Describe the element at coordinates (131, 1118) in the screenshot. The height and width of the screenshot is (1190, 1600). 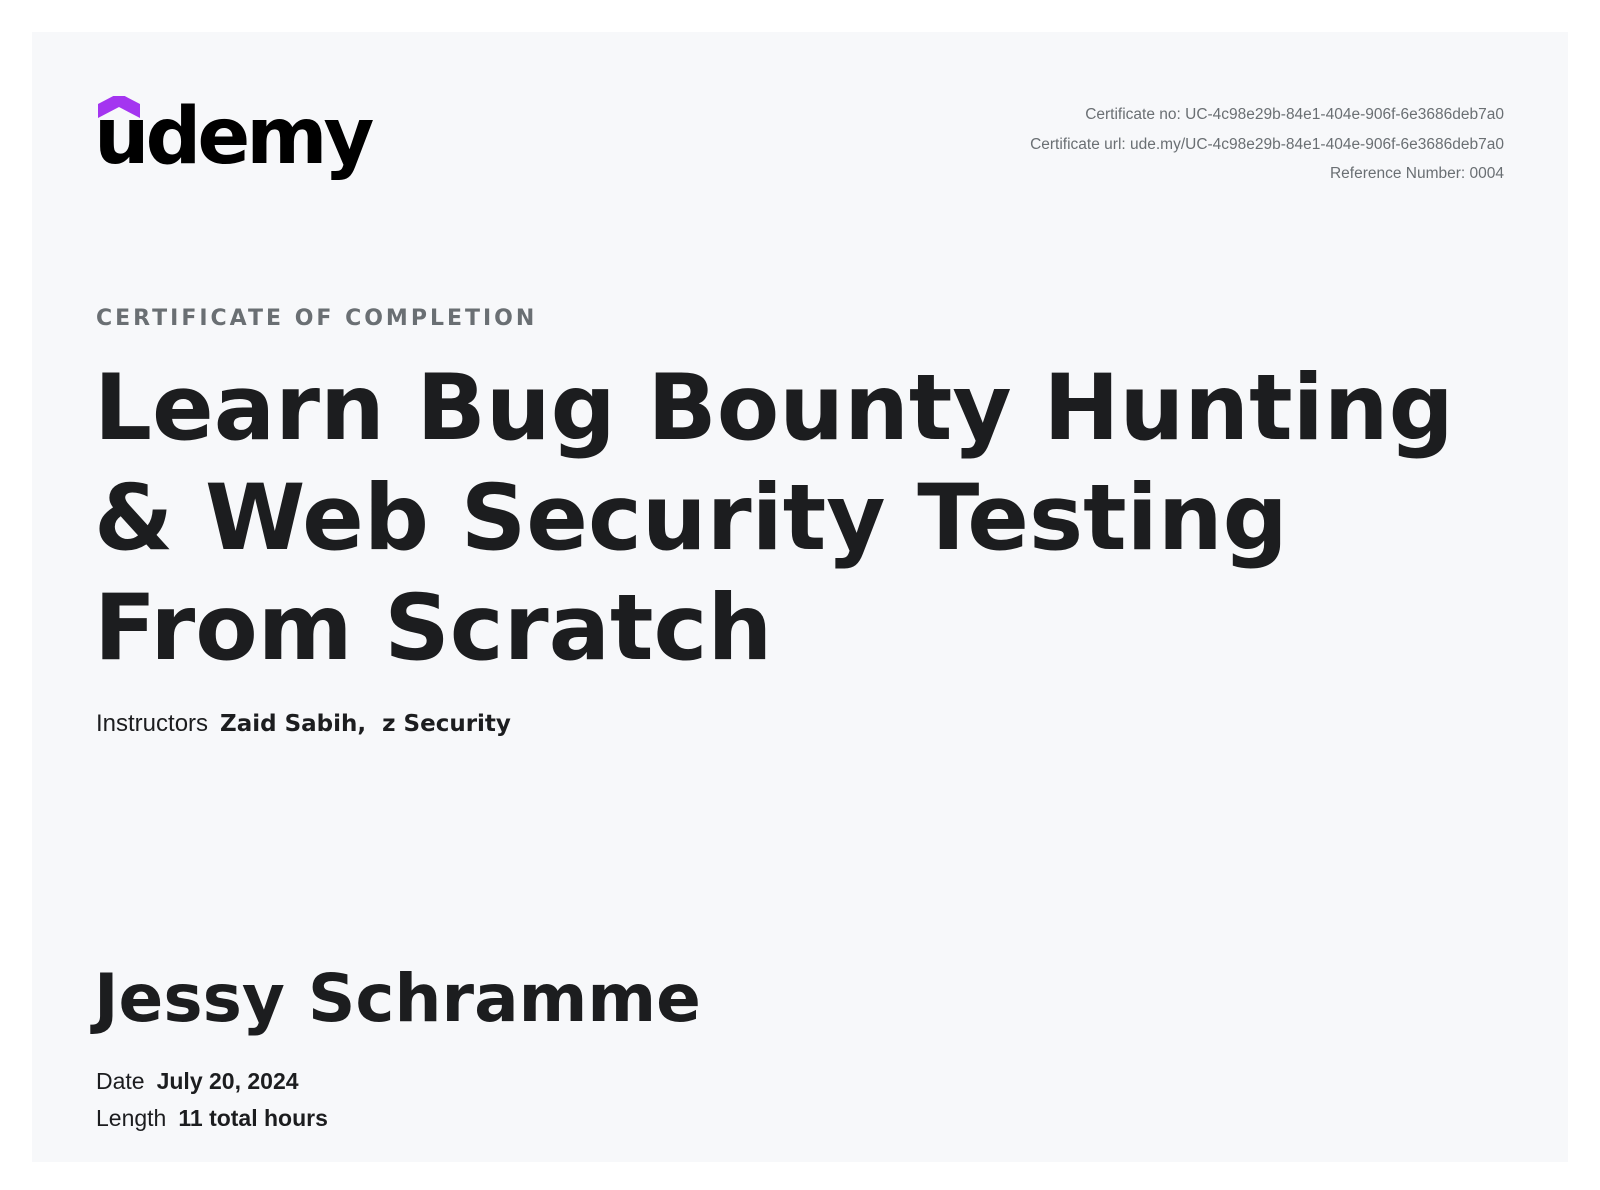
I see `length-label: Length` at that location.